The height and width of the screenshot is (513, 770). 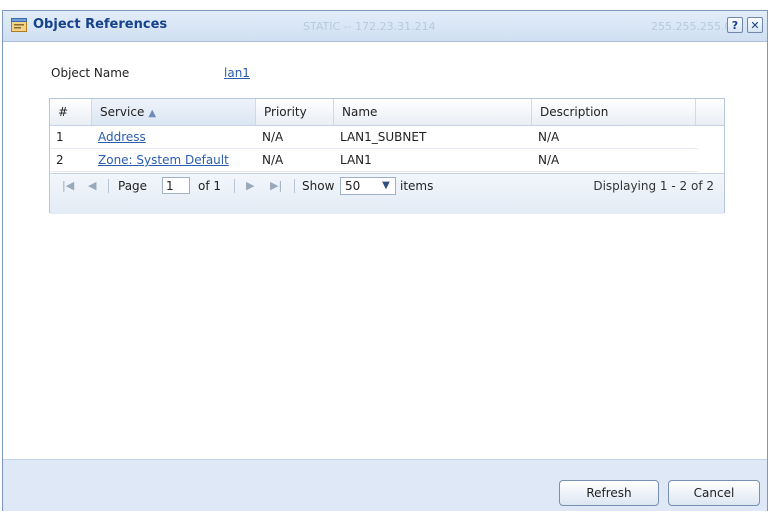 I want to click on close-button: ✕, so click(x=755, y=25).